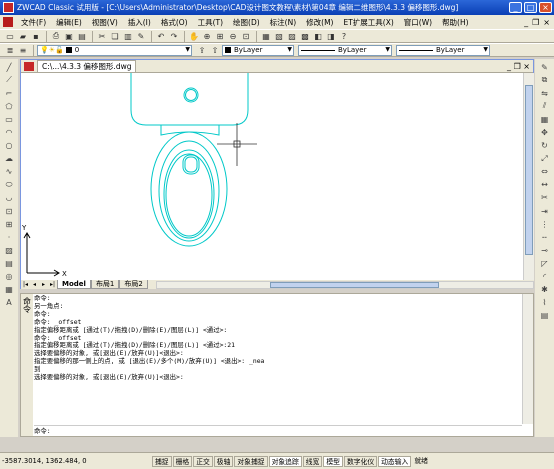  What do you see at coordinates (56, 36) in the screenshot?
I see `print-icon: ⎙` at bounding box center [56, 36].